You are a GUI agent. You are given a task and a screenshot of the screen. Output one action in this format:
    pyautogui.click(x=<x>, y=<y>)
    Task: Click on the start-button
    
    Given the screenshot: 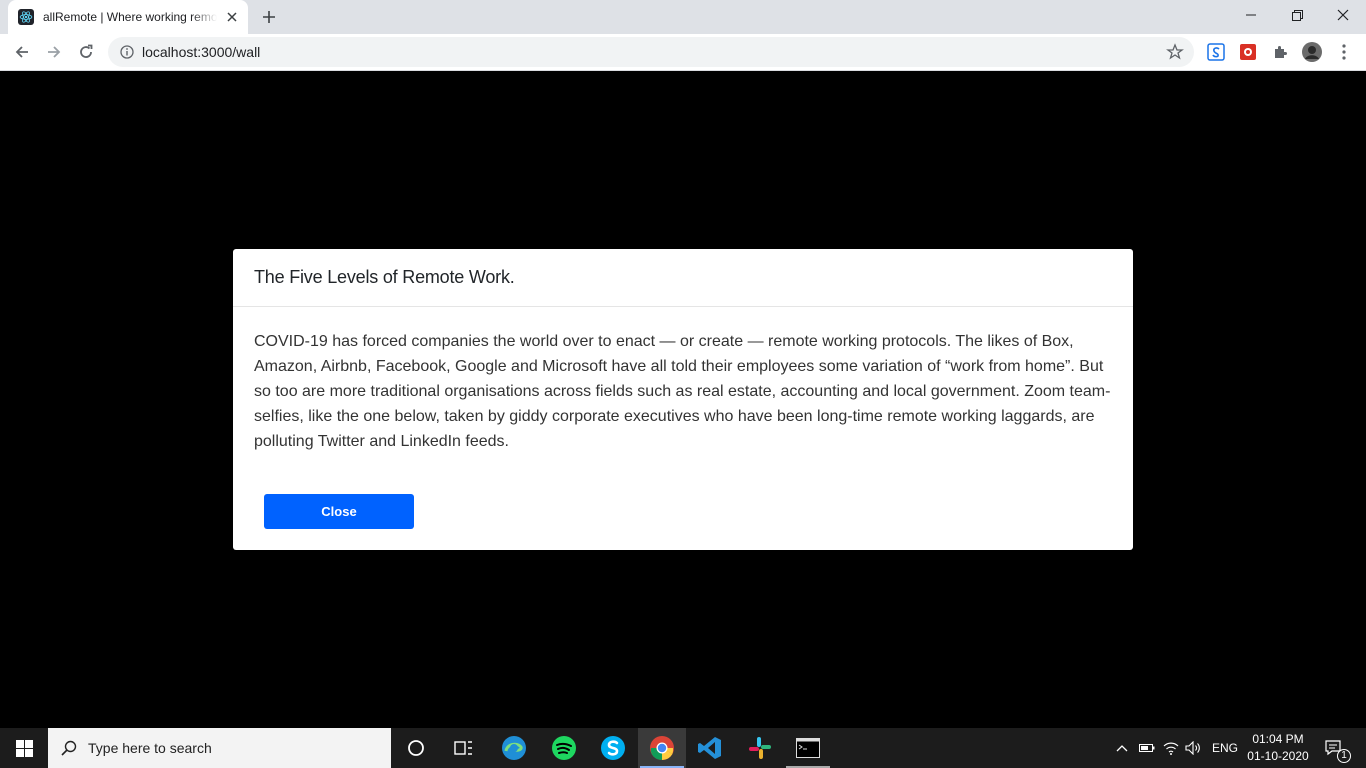 What is the action you would take?
    pyautogui.click(x=24, y=748)
    